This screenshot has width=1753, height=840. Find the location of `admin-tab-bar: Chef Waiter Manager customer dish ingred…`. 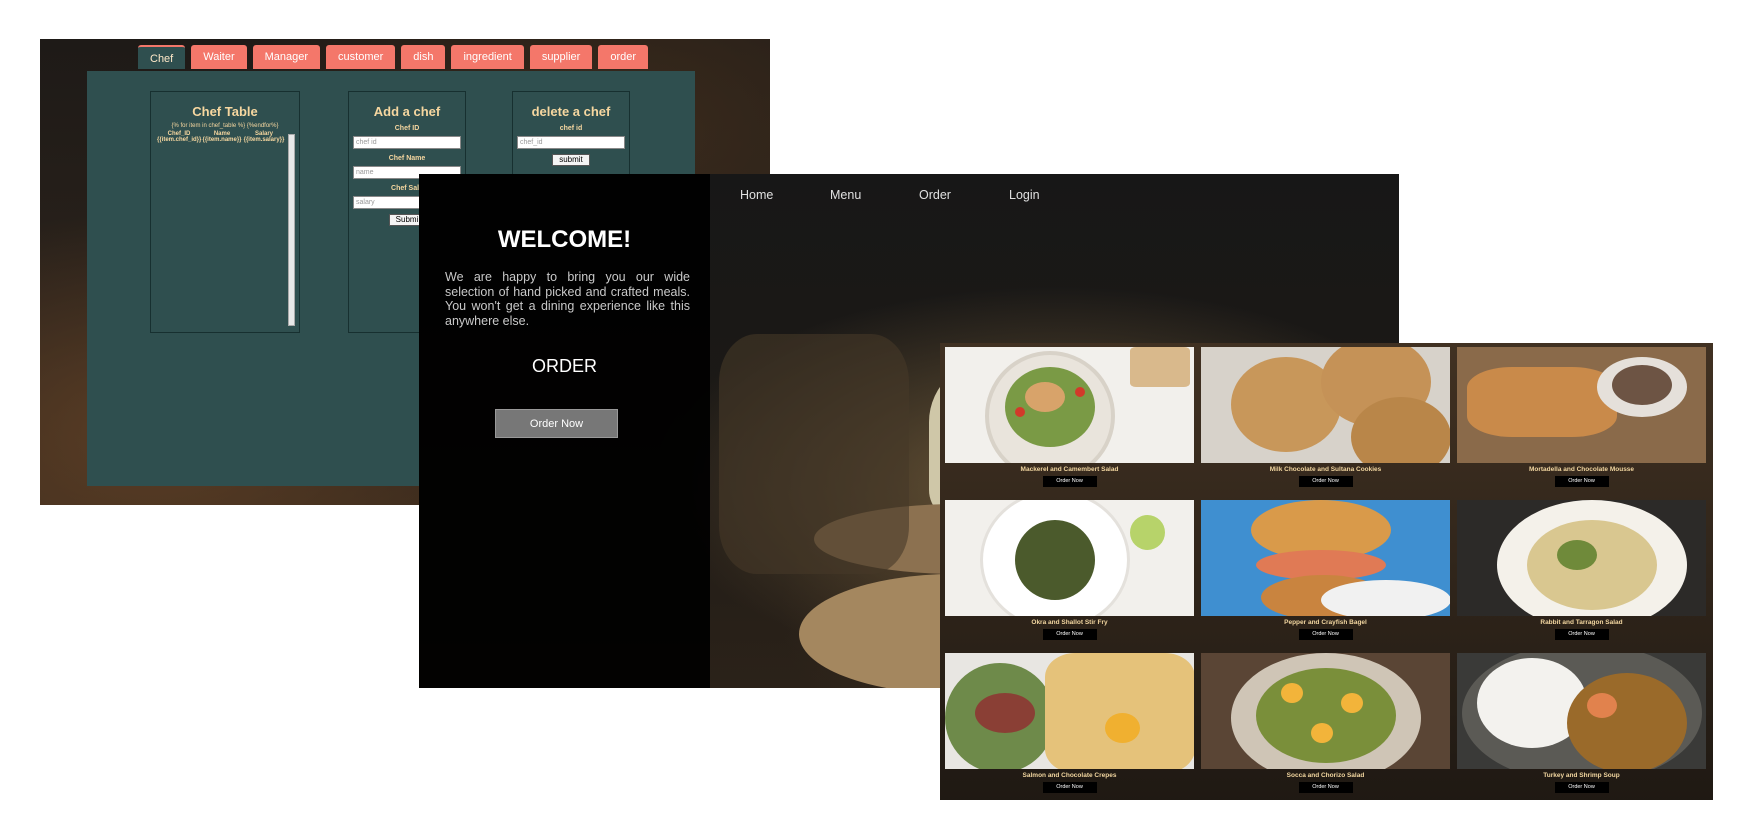

admin-tab-bar: Chef Waiter Manager customer dish ingred… is located at coordinates (393, 57).